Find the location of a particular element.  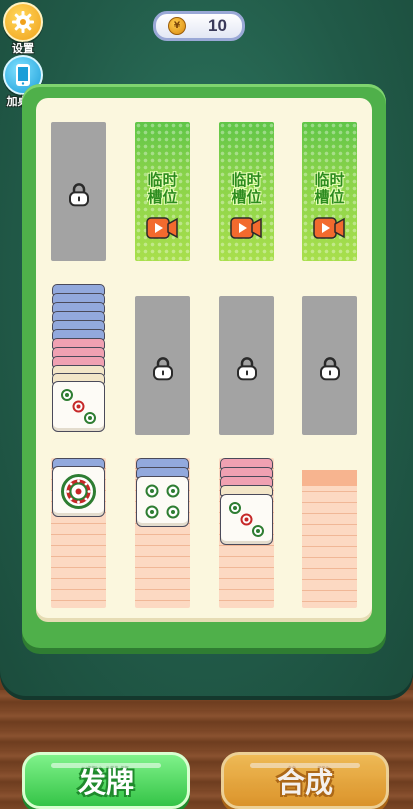

empty-tile-slot is located at coordinates (329, 539).